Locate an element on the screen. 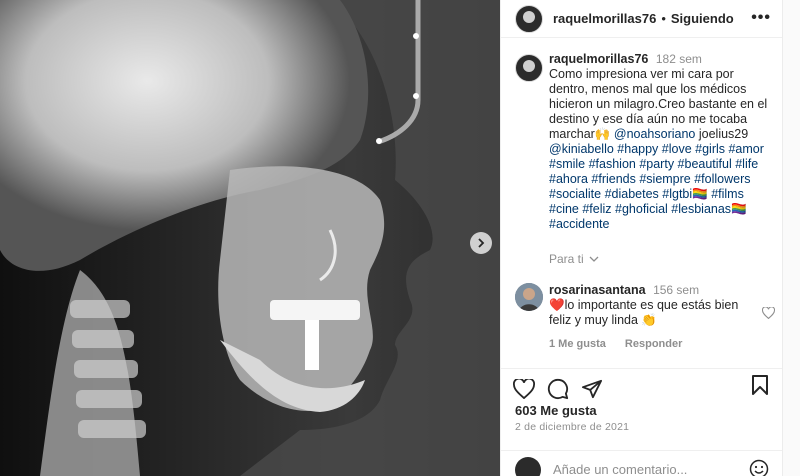 This screenshot has width=800, height=476. caption-plain: joelius29 is located at coordinates (722, 134).